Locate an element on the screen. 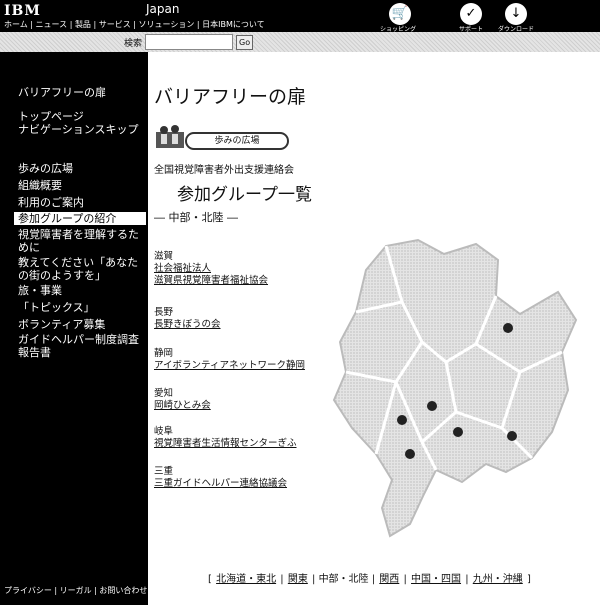  nav-about: 日本IBMについて is located at coordinates (233, 24).